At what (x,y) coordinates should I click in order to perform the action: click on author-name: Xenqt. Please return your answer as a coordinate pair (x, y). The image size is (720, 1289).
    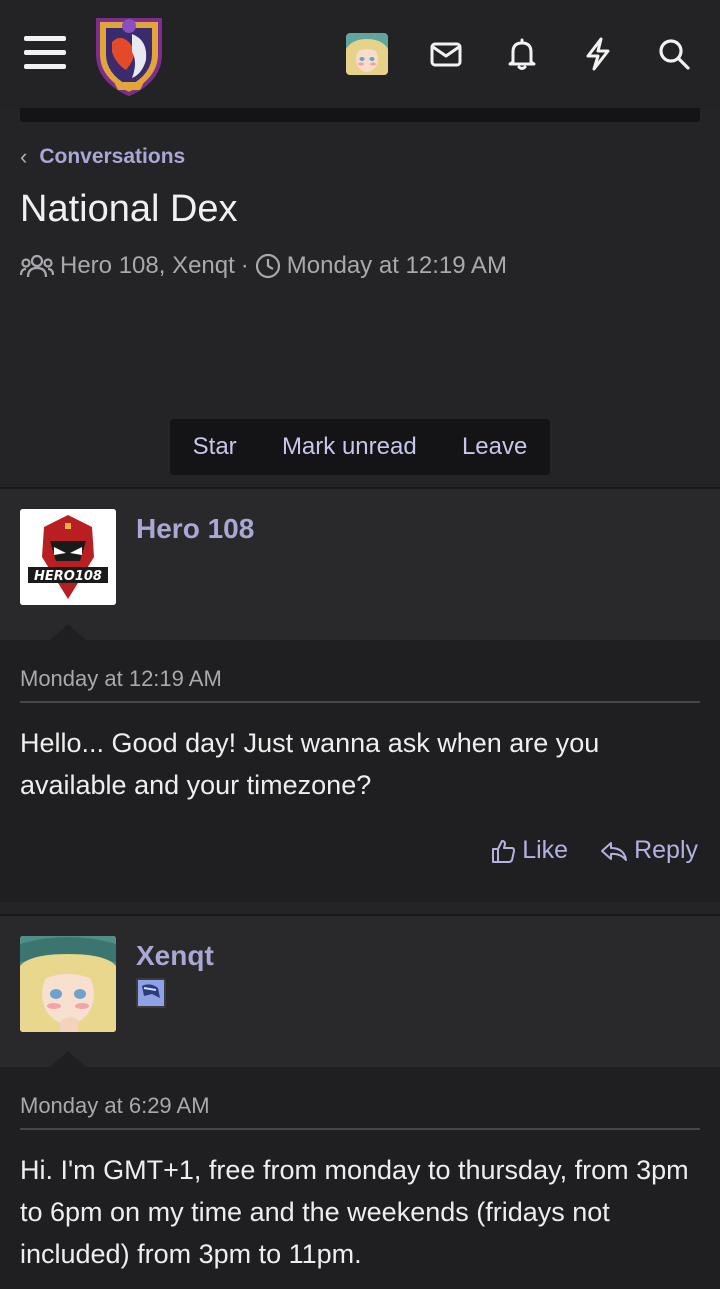
    Looking at the image, I should click on (175, 956).